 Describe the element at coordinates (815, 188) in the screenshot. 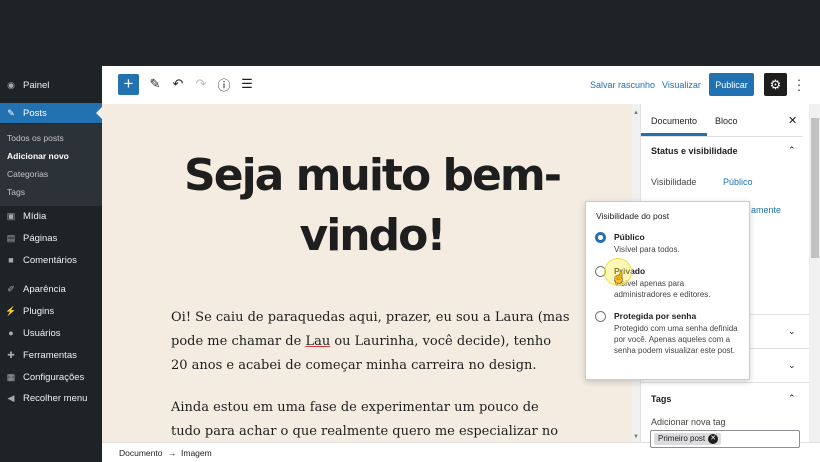

I see `panel-scroll-thumb` at that location.